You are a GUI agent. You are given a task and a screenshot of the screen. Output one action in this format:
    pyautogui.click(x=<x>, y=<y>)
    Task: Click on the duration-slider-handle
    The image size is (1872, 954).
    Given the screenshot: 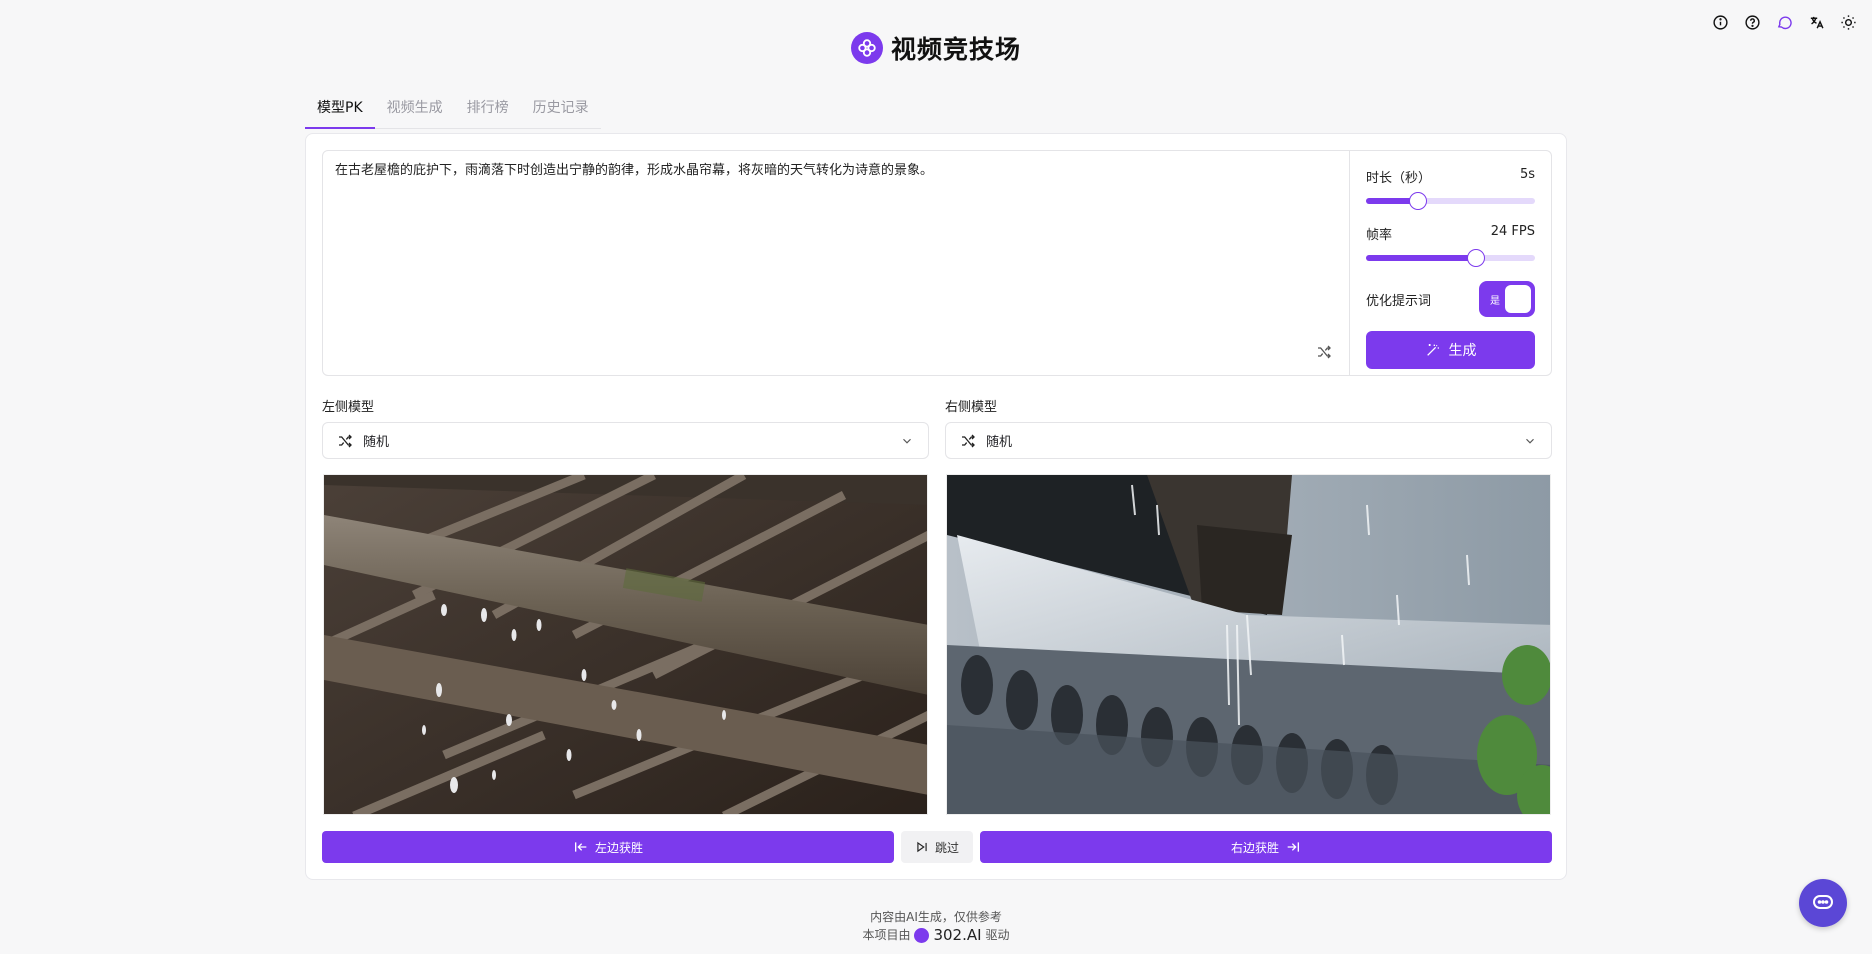 What is the action you would take?
    pyautogui.click(x=1418, y=201)
    